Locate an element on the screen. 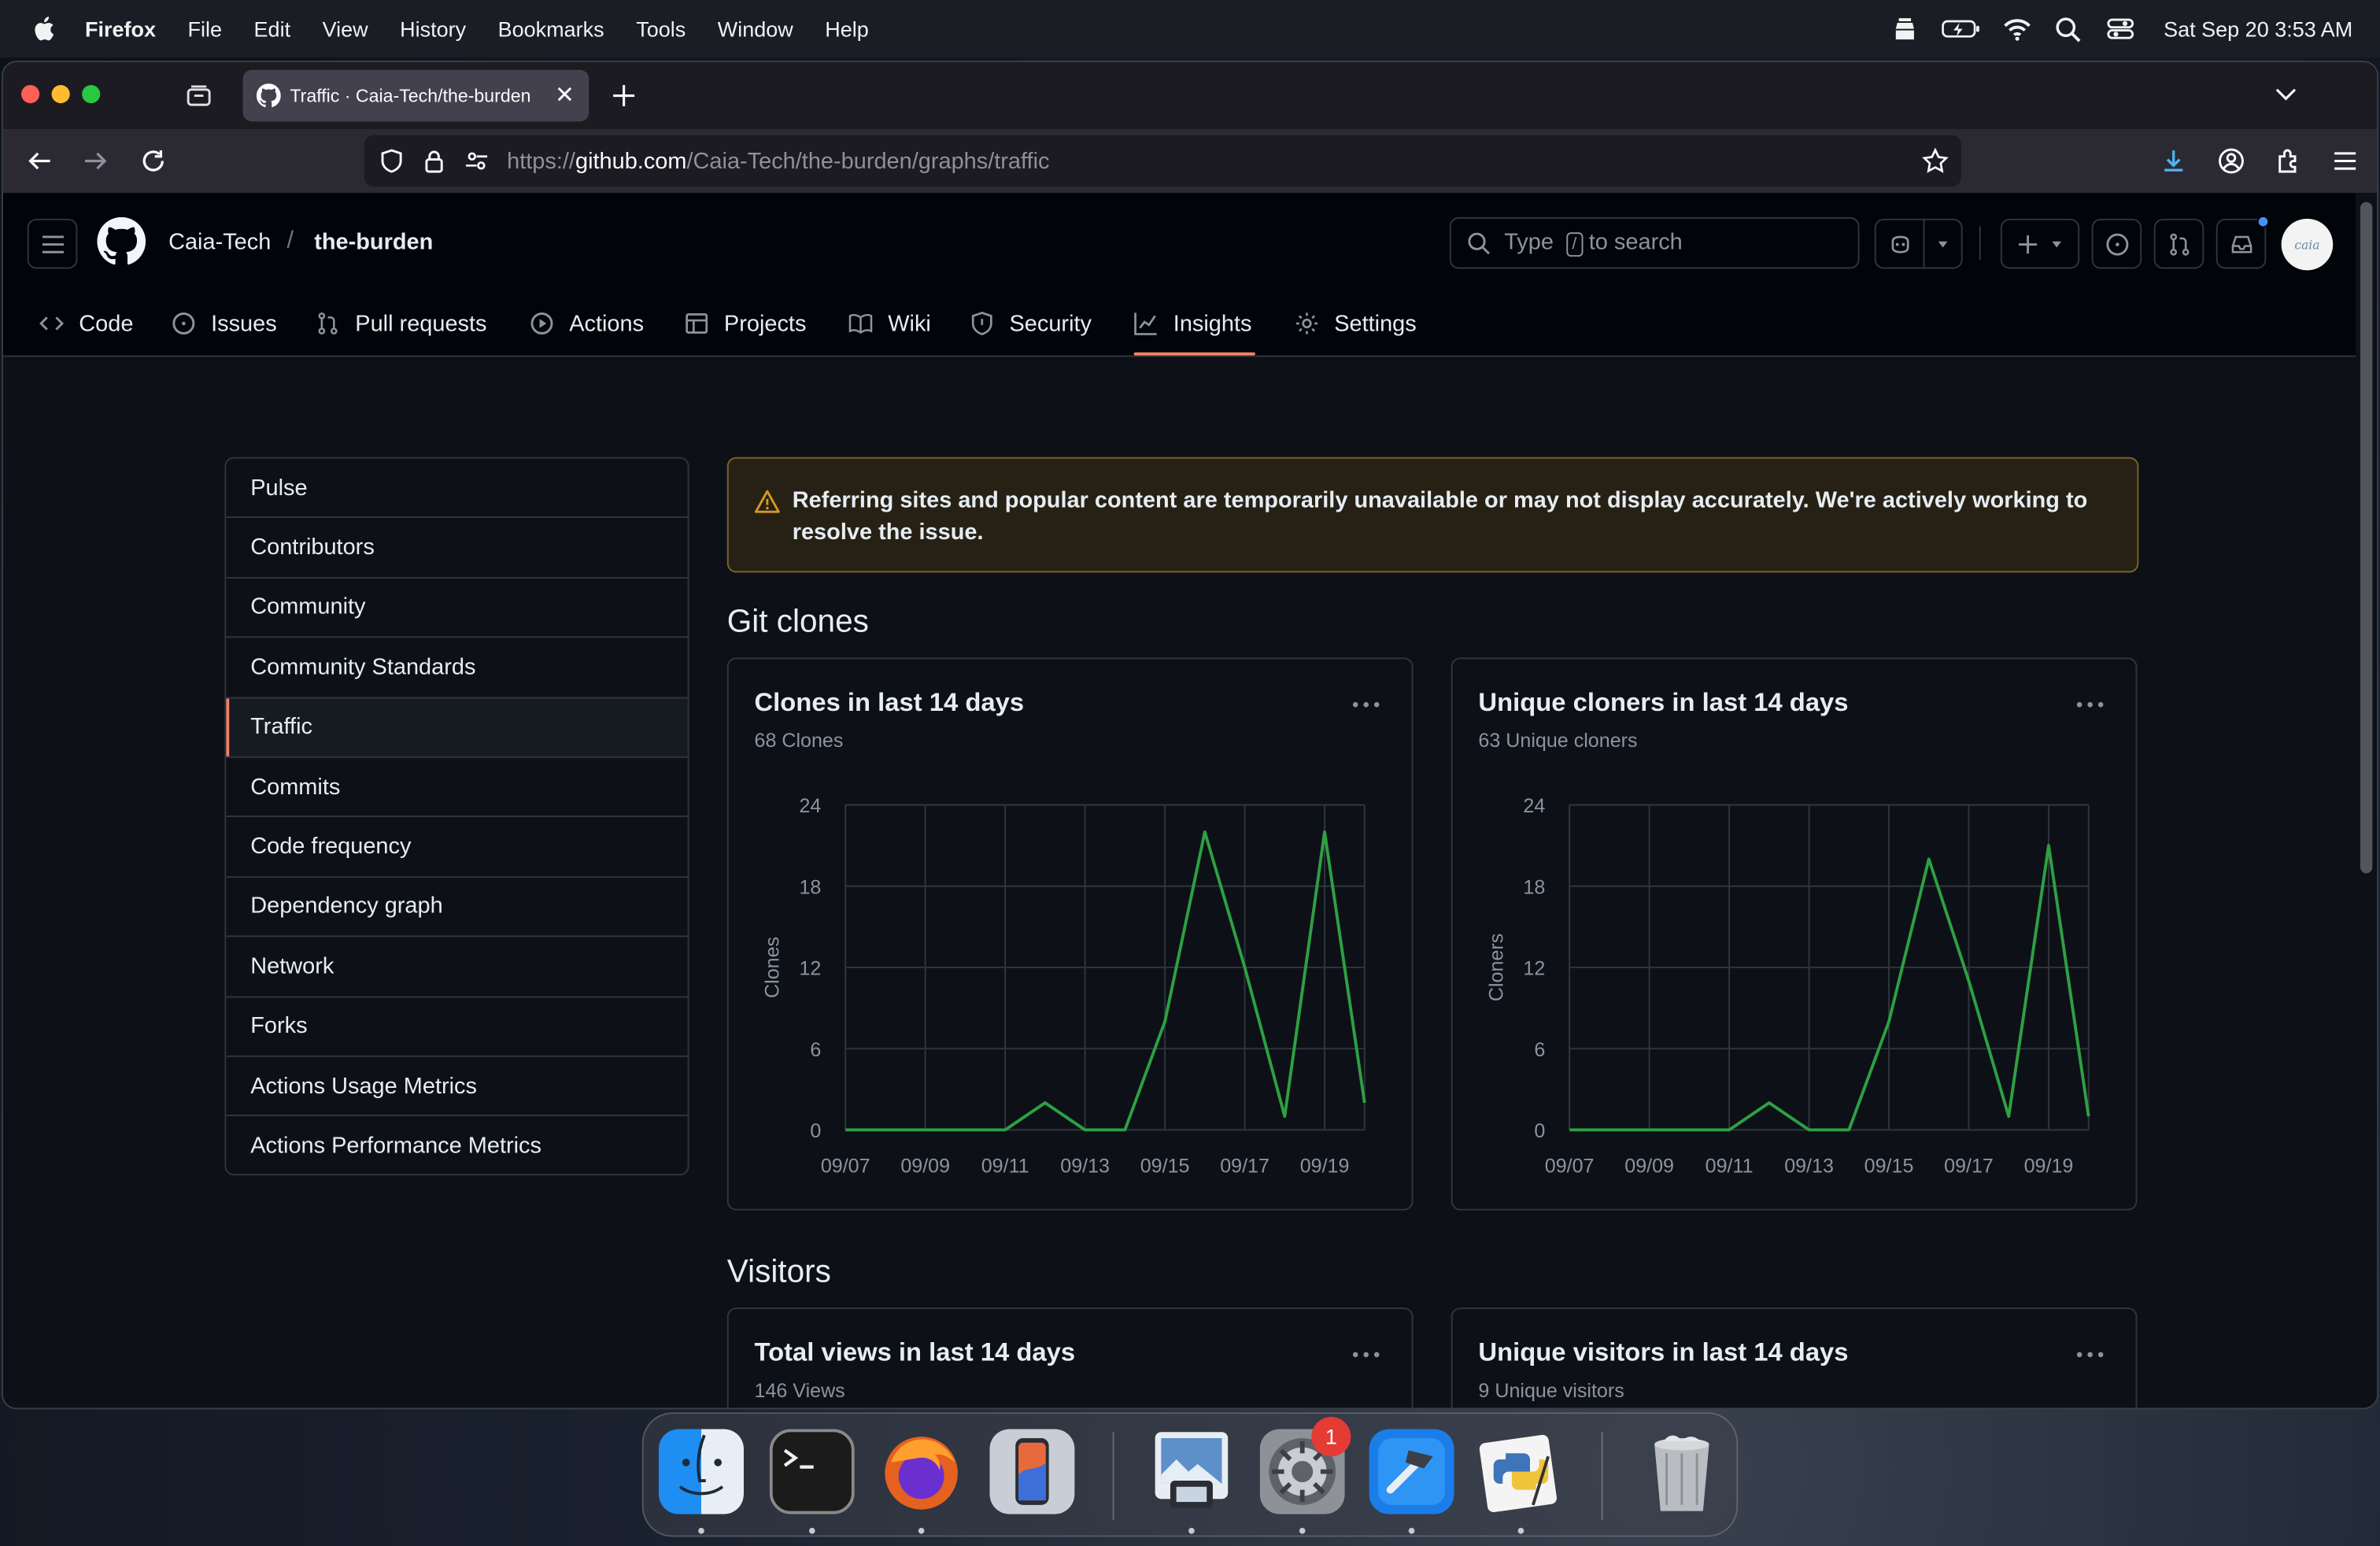  hamburger-menu-icon is located at coordinates (2345, 161).